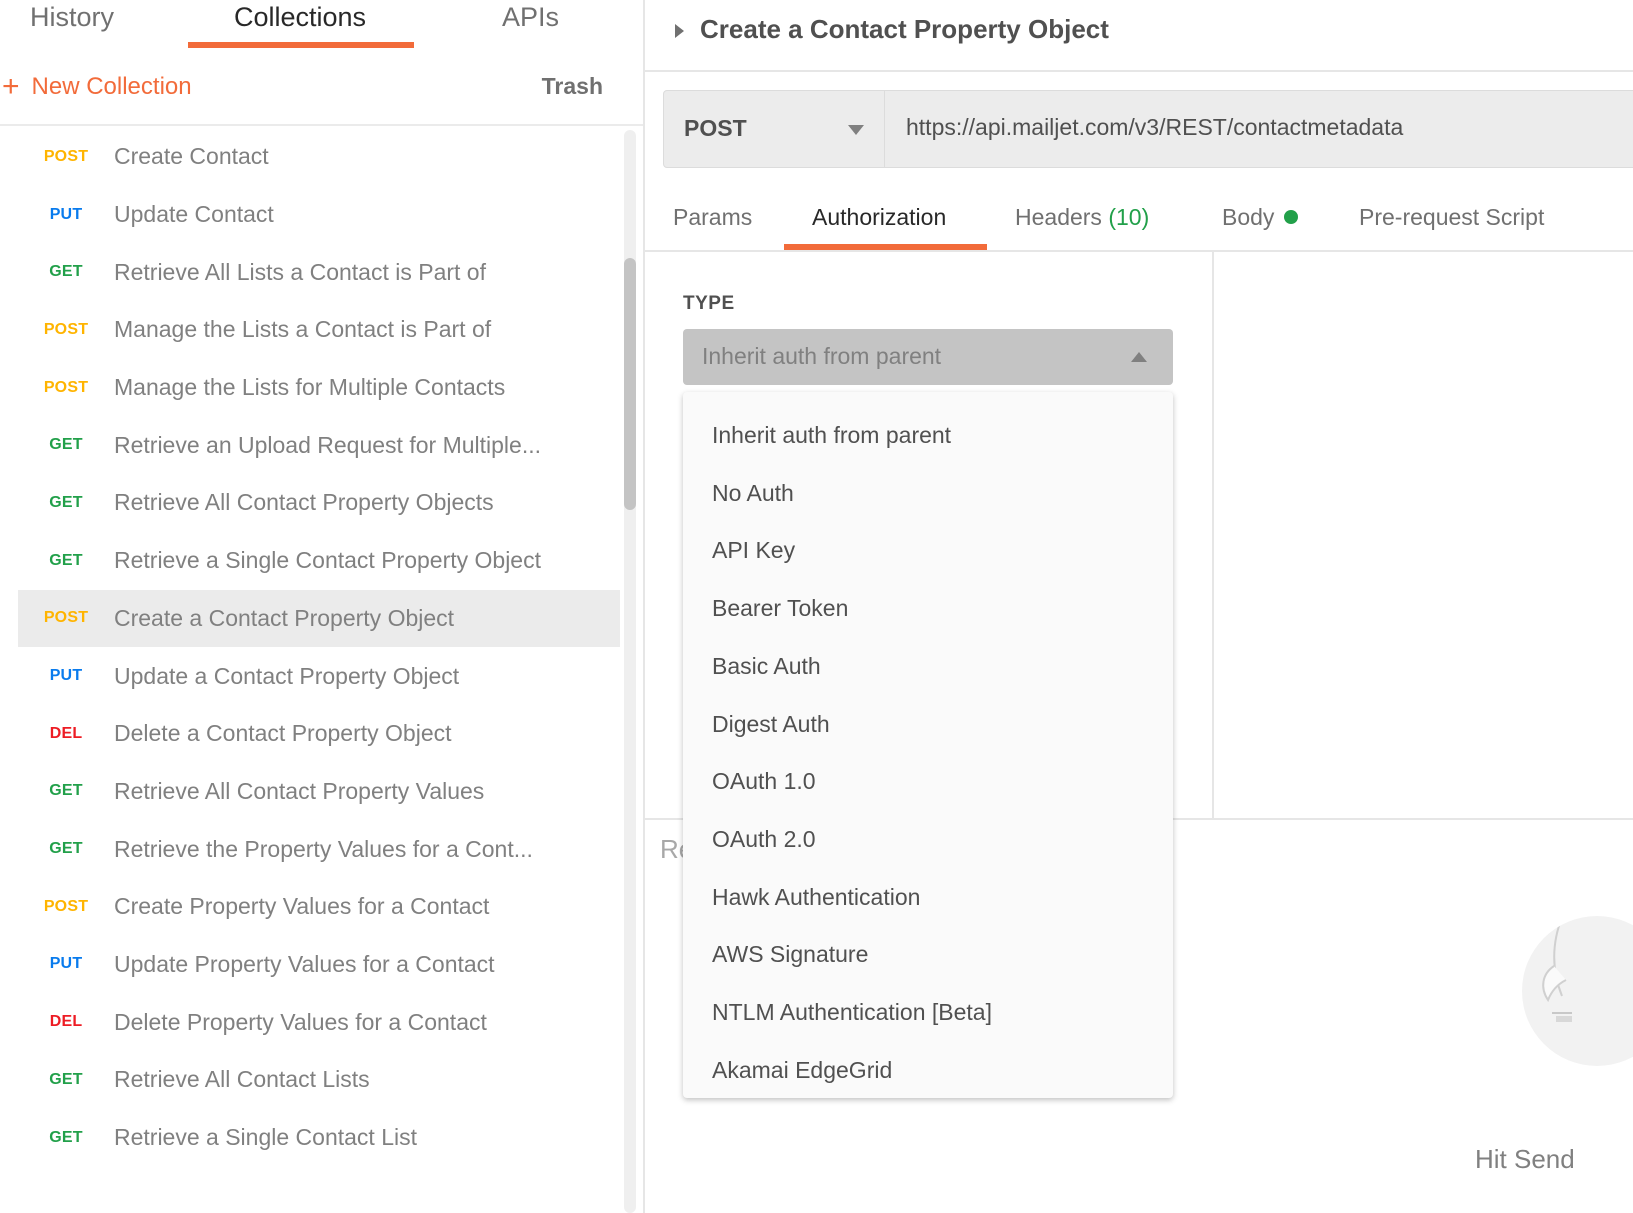  What do you see at coordinates (191, 156) in the screenshot?
I see `request-name: Create Contact` at bounding box center [191, 156].